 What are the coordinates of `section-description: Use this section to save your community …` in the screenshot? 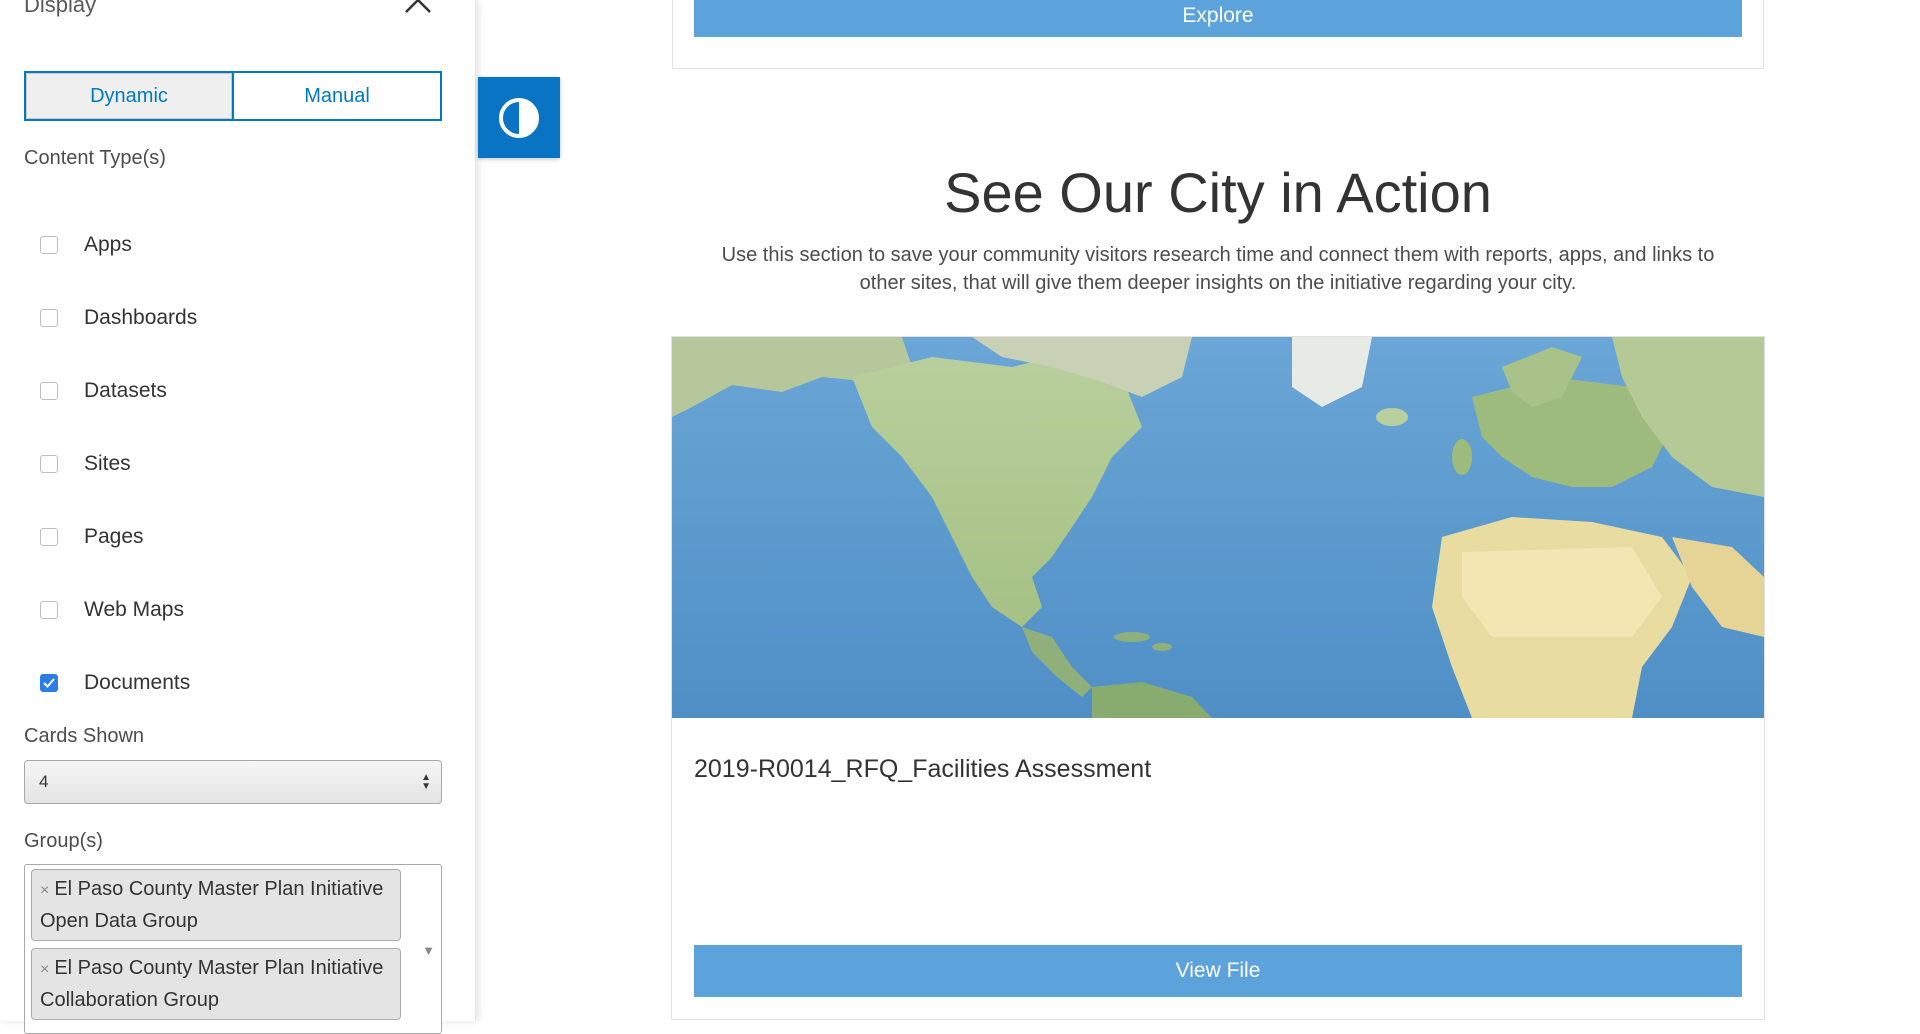 It's located at (1218, 269).